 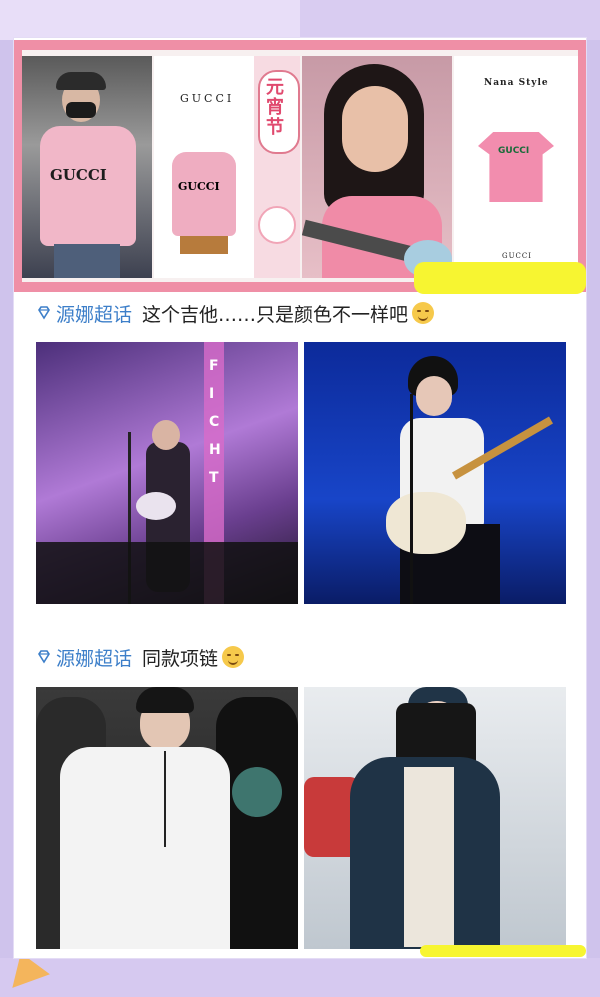 What do you see at coordinates (434, 396) in the screenshot?
I see `performer-face` at bounding box center [434, 396].